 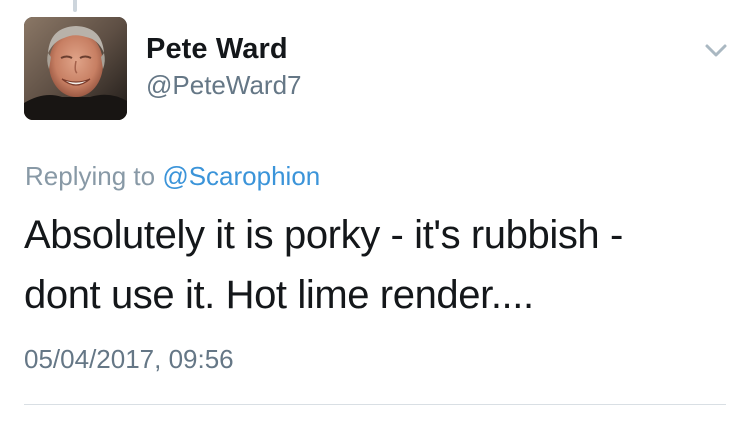 What do you see at coordinates (94, 176) in the screenshot?
I see `reply-prefix: Replying to` at bounding box center [94, 176].